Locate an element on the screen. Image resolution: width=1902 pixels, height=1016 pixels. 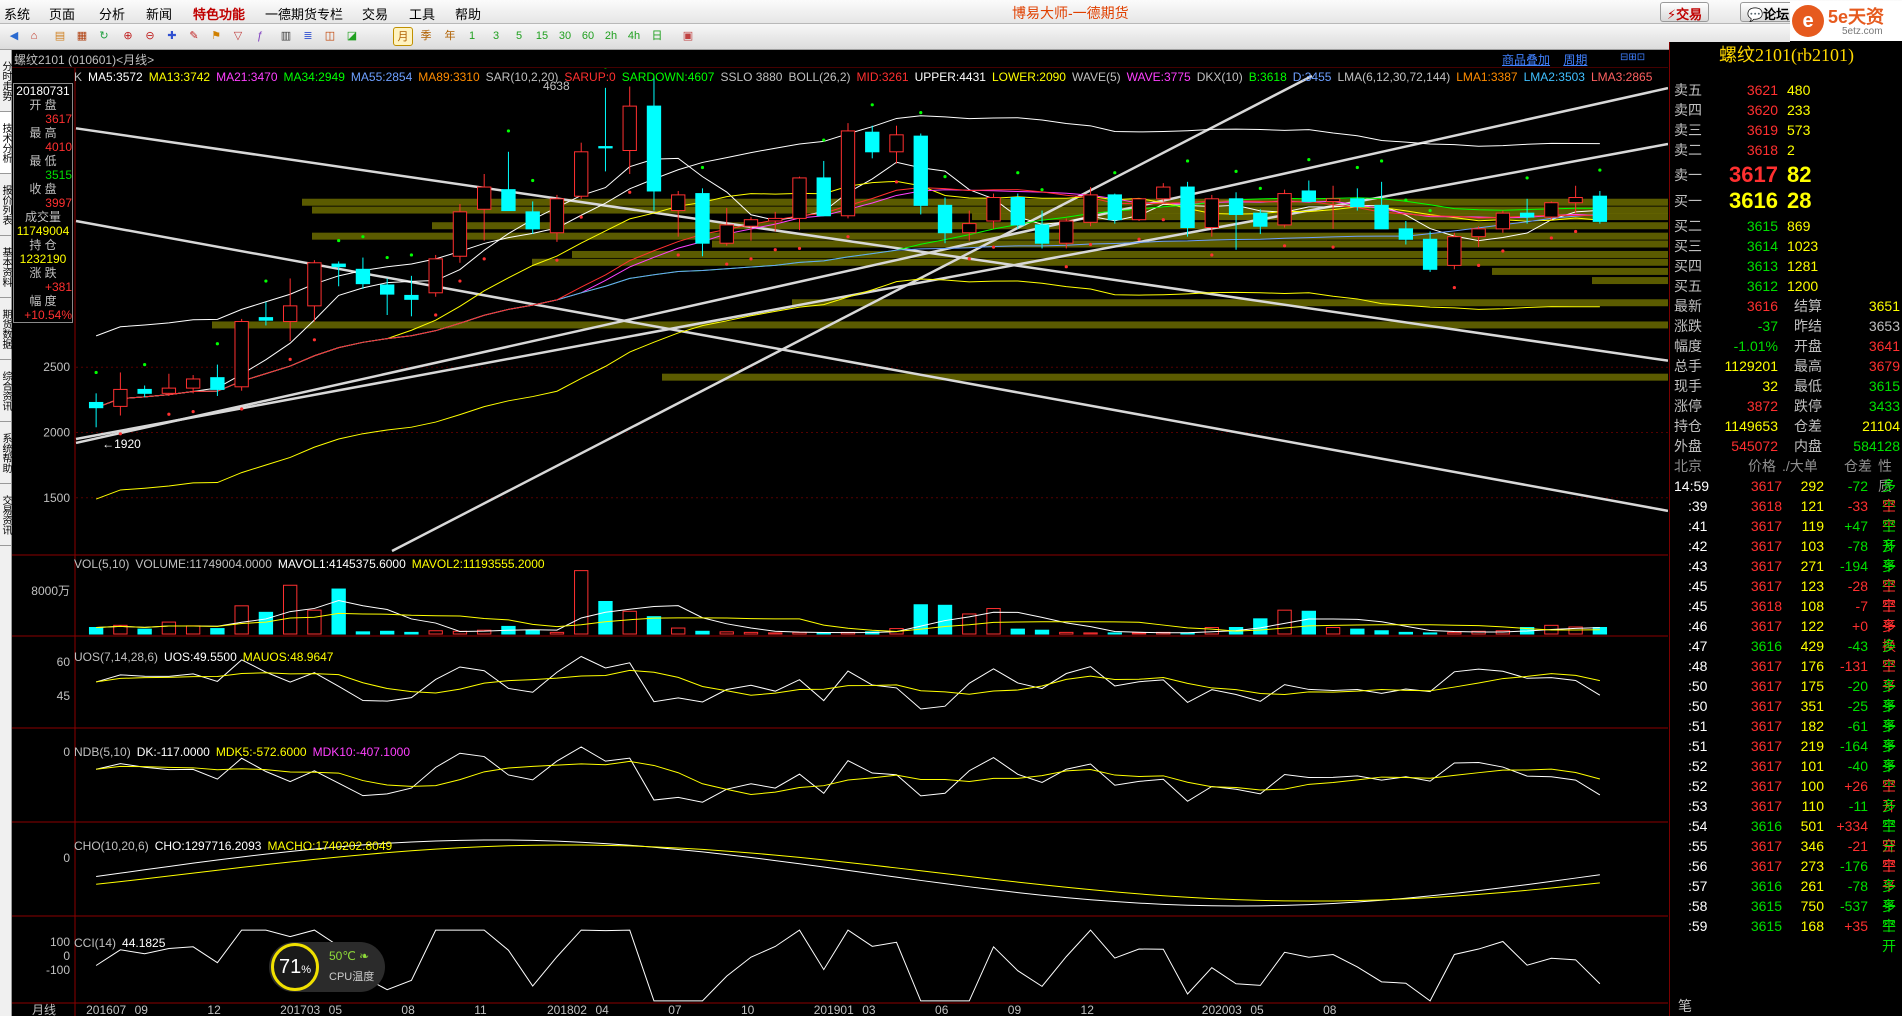
goods-overlay-link: 商品叠加 is located at coordinates (1526, 60).